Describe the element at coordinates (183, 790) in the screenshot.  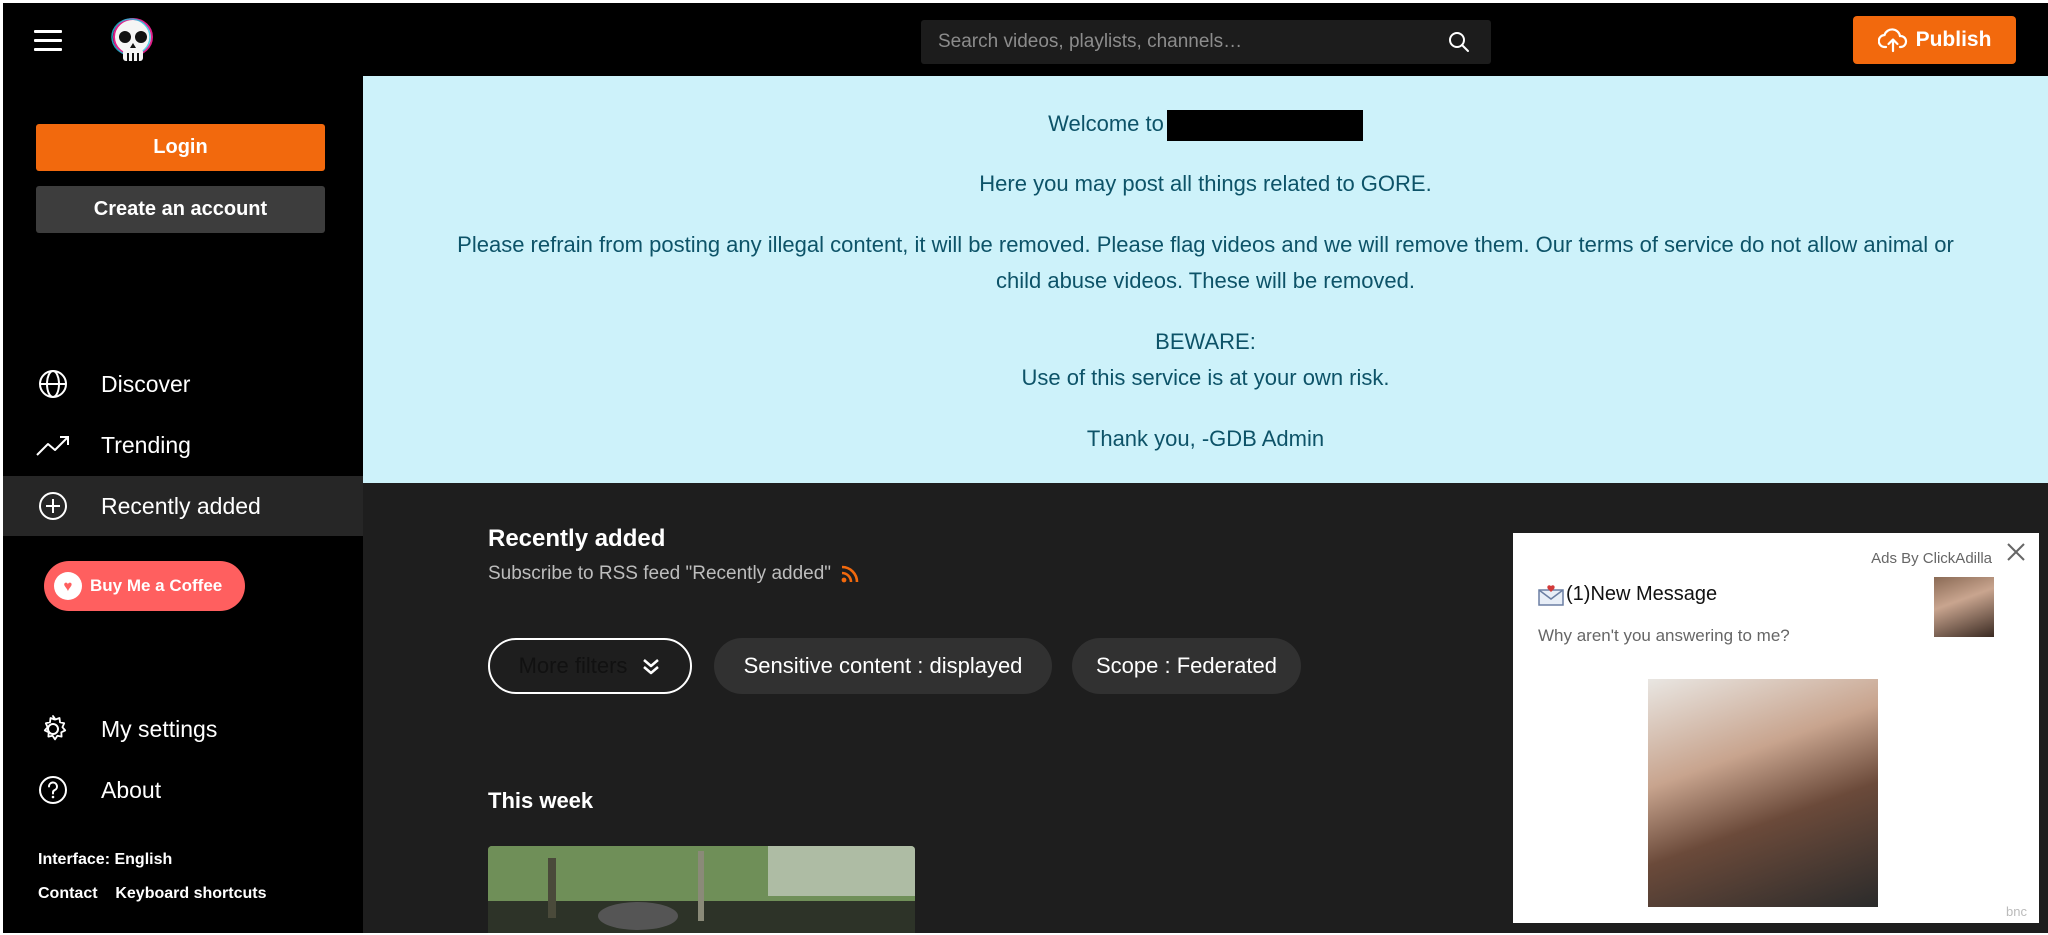
I see `sidebar-item-about: About` at that location.